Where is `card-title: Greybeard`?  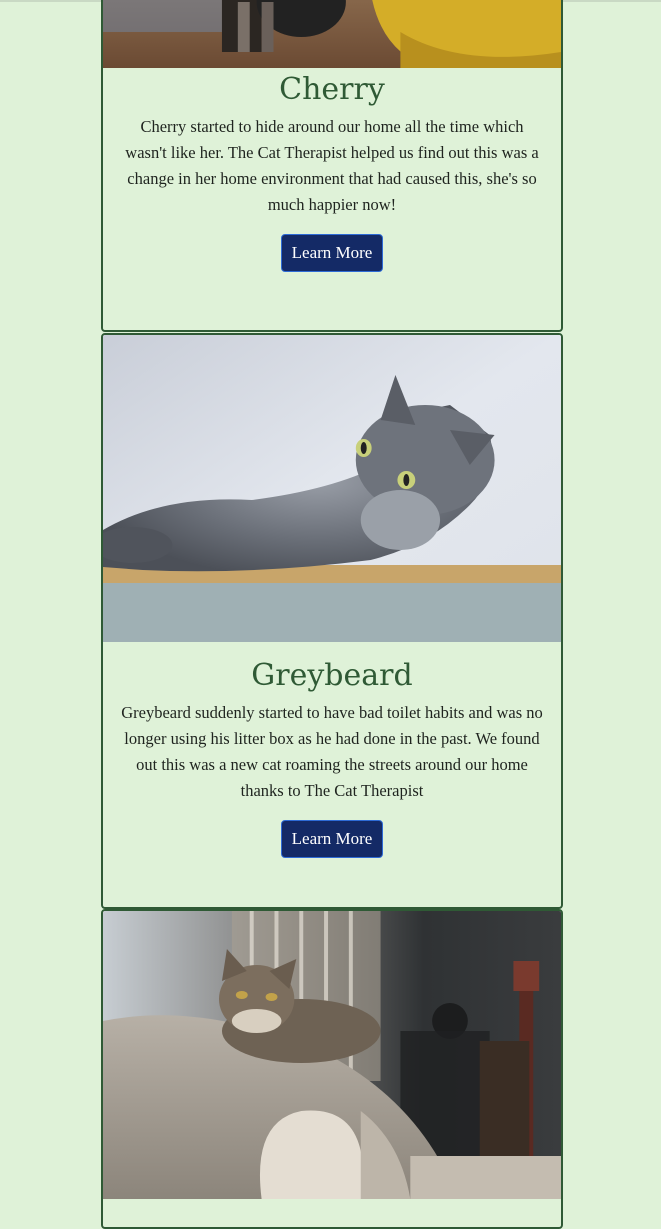
card-title: Greybeard is located at coordinates (332, 675).